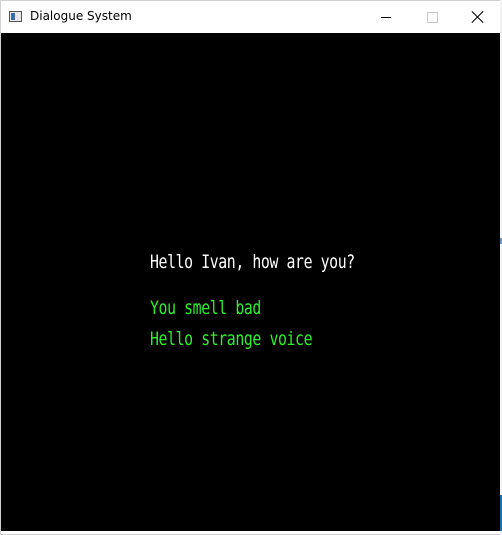  What do you see at coordinates (252, 262) in the screenshot?
I see `dialogue-prompt: Hello Ivan, how are you?` at bounding box center [252, 262].